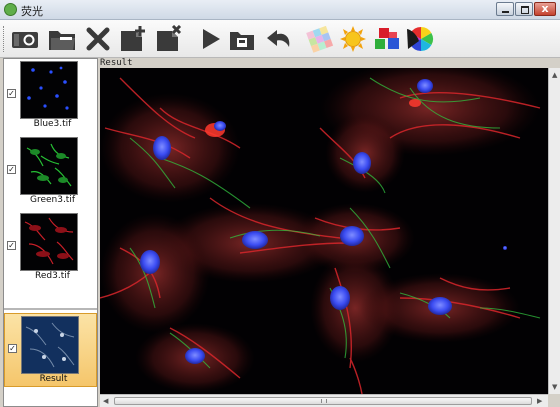 The image size is (560, 407). Describe the element at coordinates (10, 9) in the screenshot. I see `app-icon` at that location.